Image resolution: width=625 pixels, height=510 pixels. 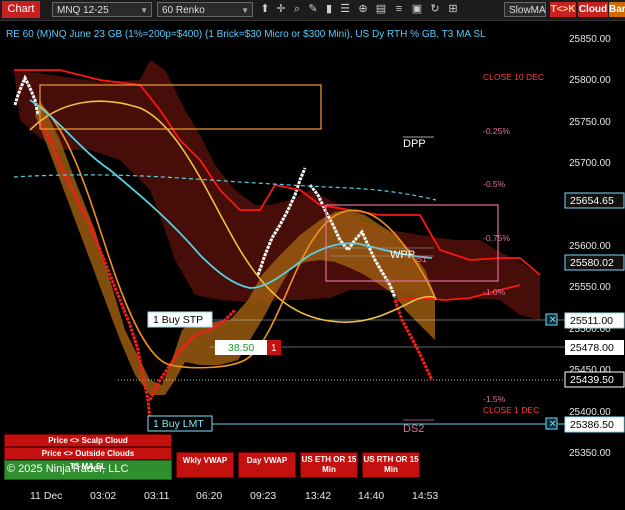 I want to click on pct-label-15: -1.5%, so click(x=494, y=399).